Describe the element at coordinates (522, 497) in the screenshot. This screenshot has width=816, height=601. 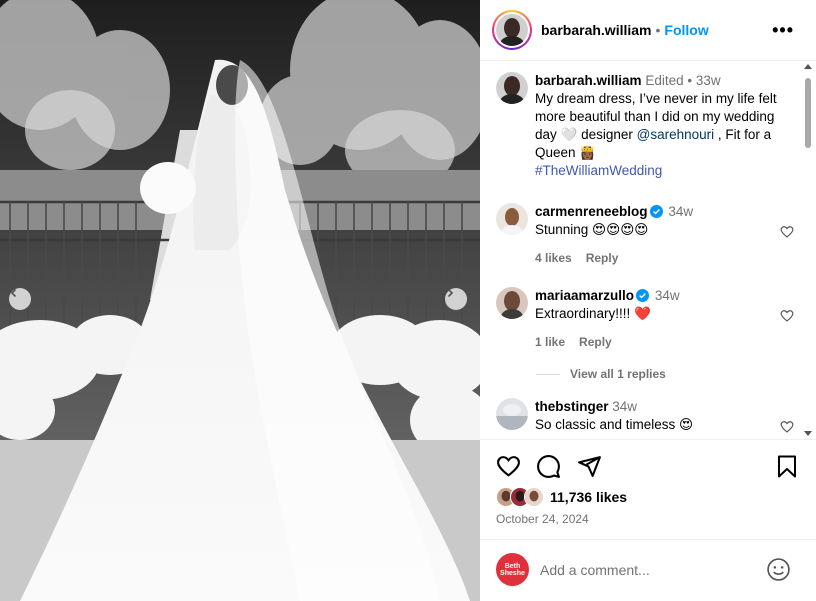
I see `liker-avatars` at that location.